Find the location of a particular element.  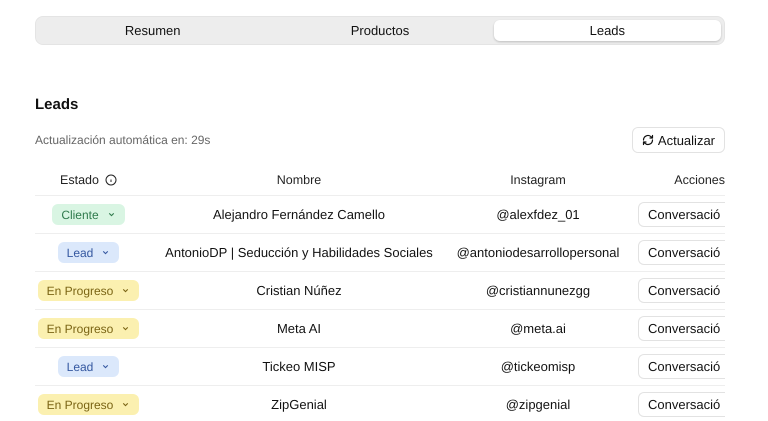

name-cell: Meta AI is located at coordinates (299, 328).